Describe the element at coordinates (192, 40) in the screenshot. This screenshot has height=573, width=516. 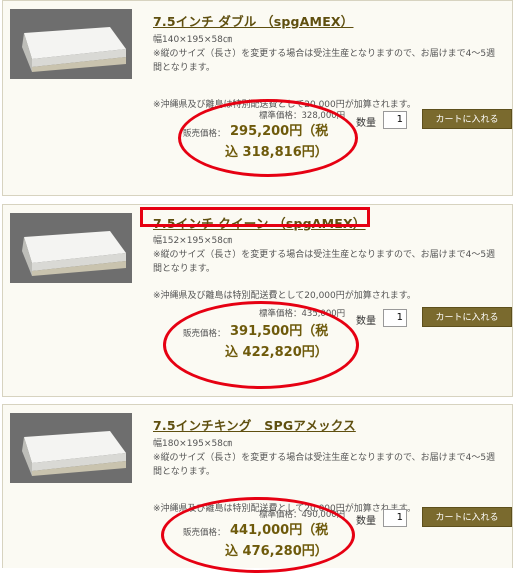
I see `product-size: 幅140×195×58㎝` at that location.